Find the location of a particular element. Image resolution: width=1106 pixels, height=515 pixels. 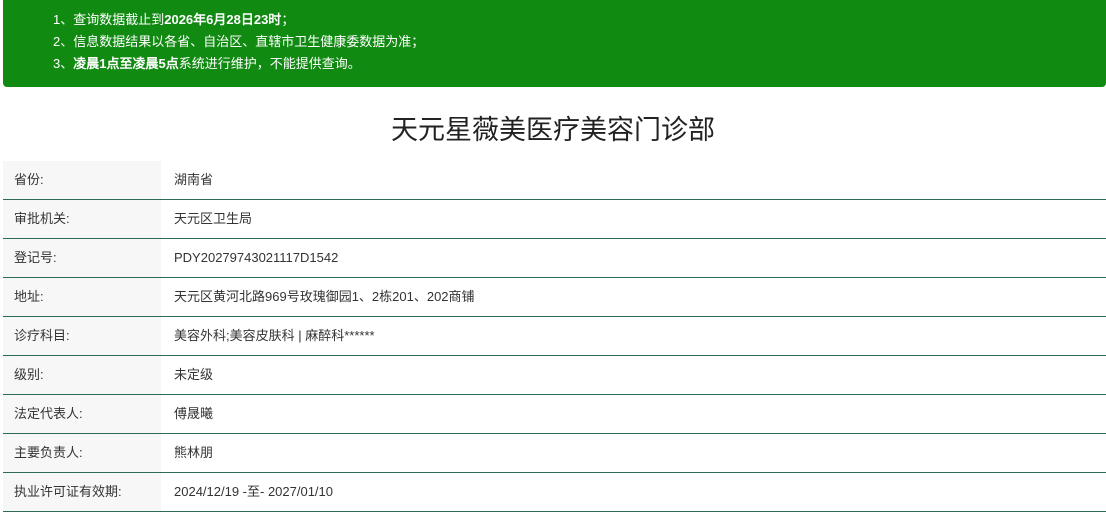

notice-line-1-prefix: 1、查询数据截止到 is located at coordinates (109, 19).